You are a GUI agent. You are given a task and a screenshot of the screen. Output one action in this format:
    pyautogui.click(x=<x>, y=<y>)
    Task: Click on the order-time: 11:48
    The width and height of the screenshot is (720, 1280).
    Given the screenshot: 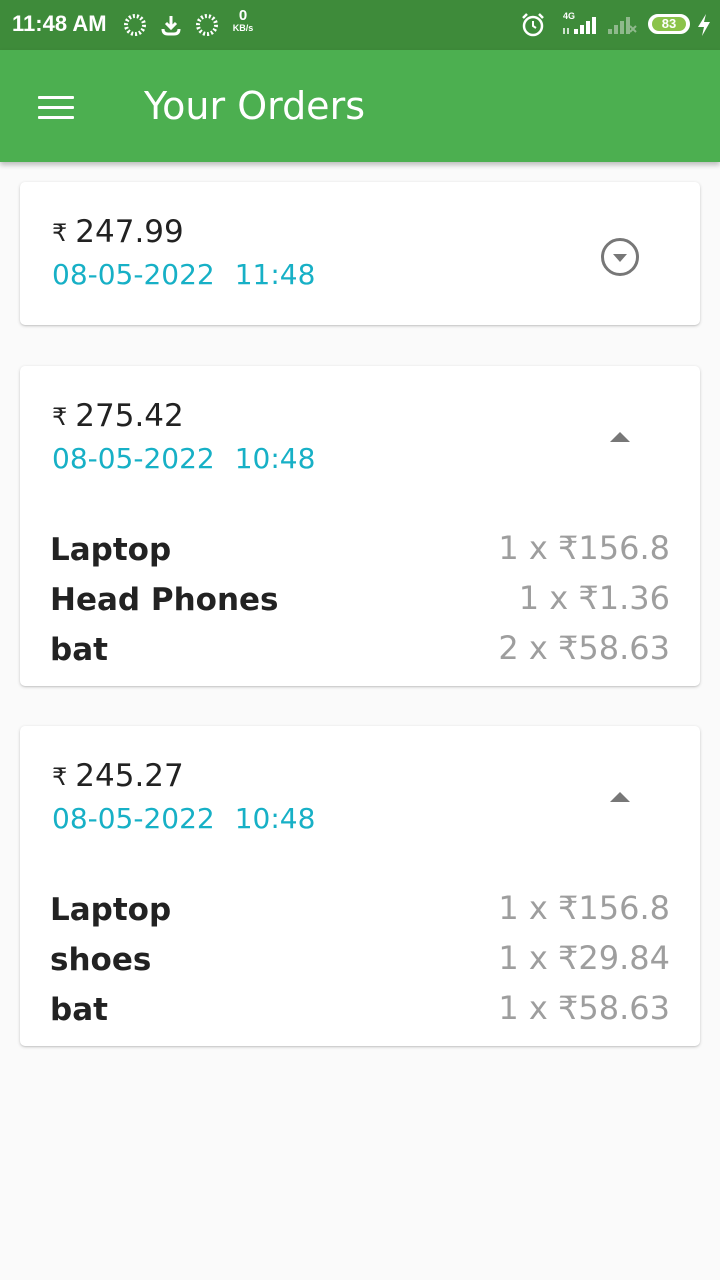 What is the action you would take?
    pyautogui.click(x=275, y=274)
    